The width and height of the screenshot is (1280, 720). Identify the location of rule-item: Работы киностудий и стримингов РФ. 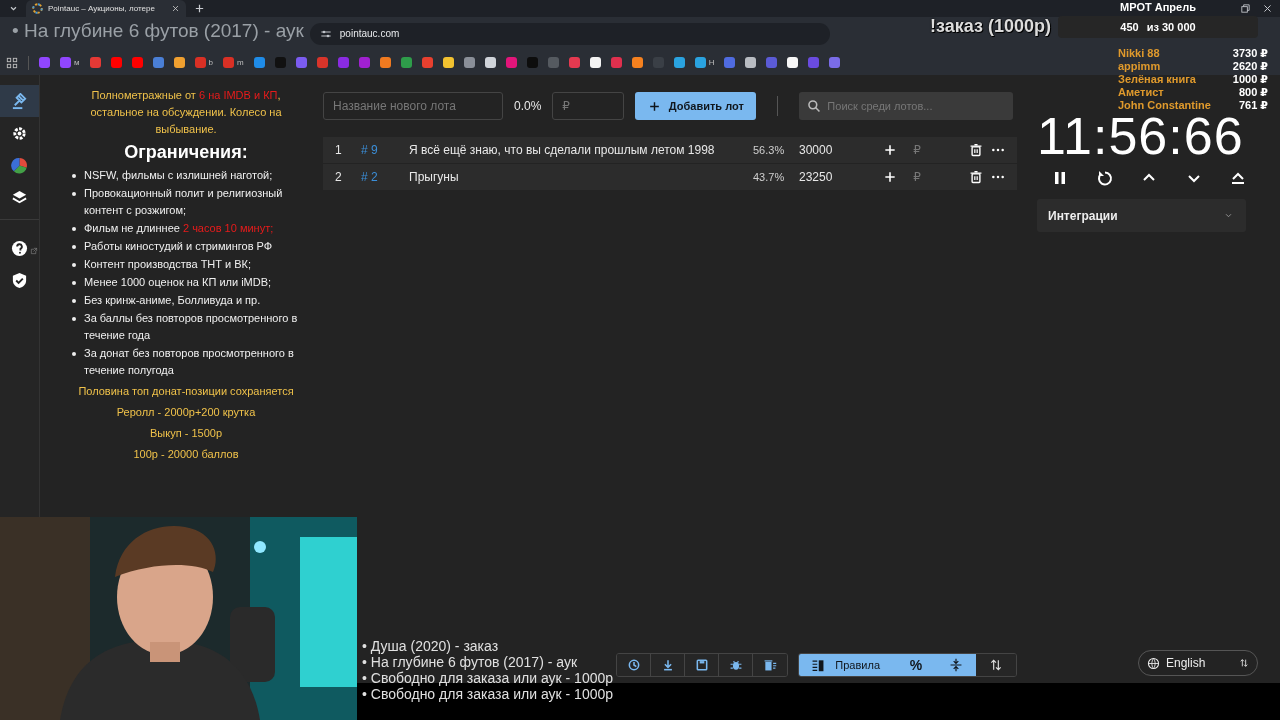
(178, 246).